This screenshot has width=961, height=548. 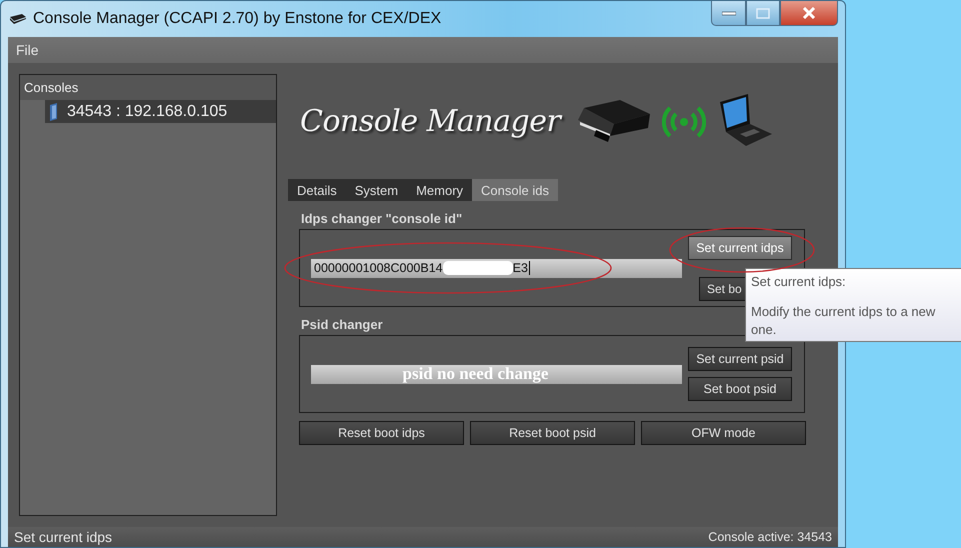 I want to click on panel-title: Consoles, so click(x=148, y=87).